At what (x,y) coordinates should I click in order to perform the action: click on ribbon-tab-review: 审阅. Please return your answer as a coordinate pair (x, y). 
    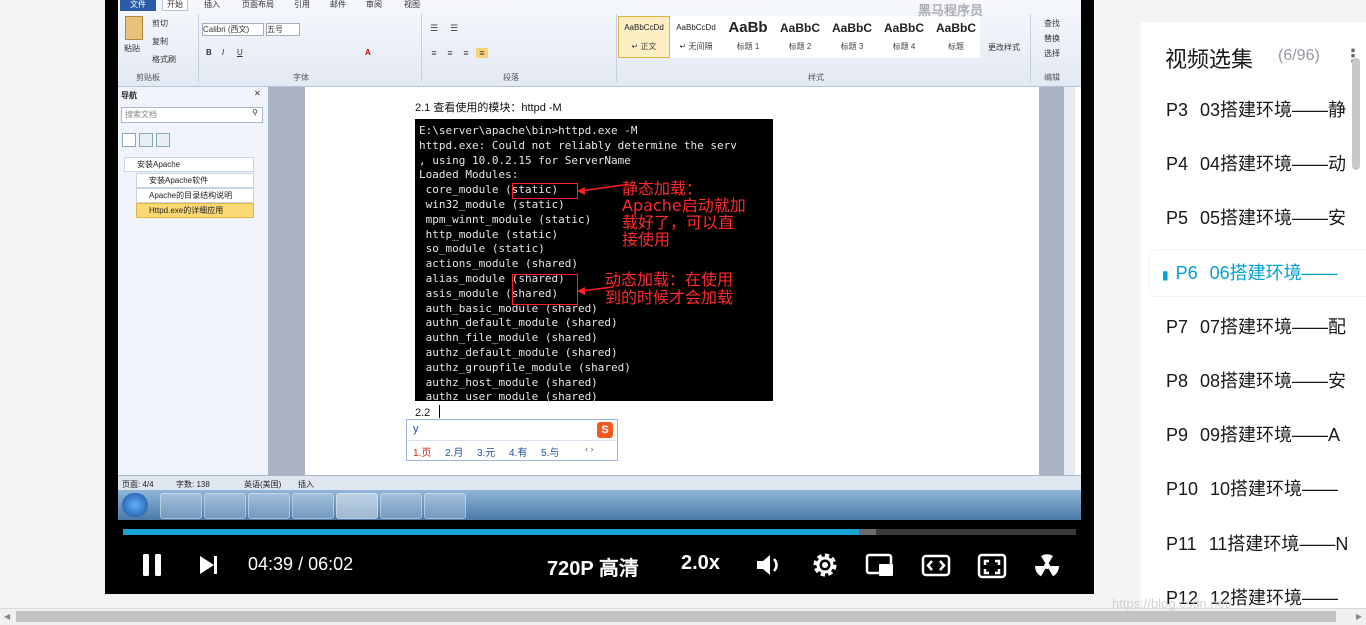
    Looking at the image, I should click on (374, 4).